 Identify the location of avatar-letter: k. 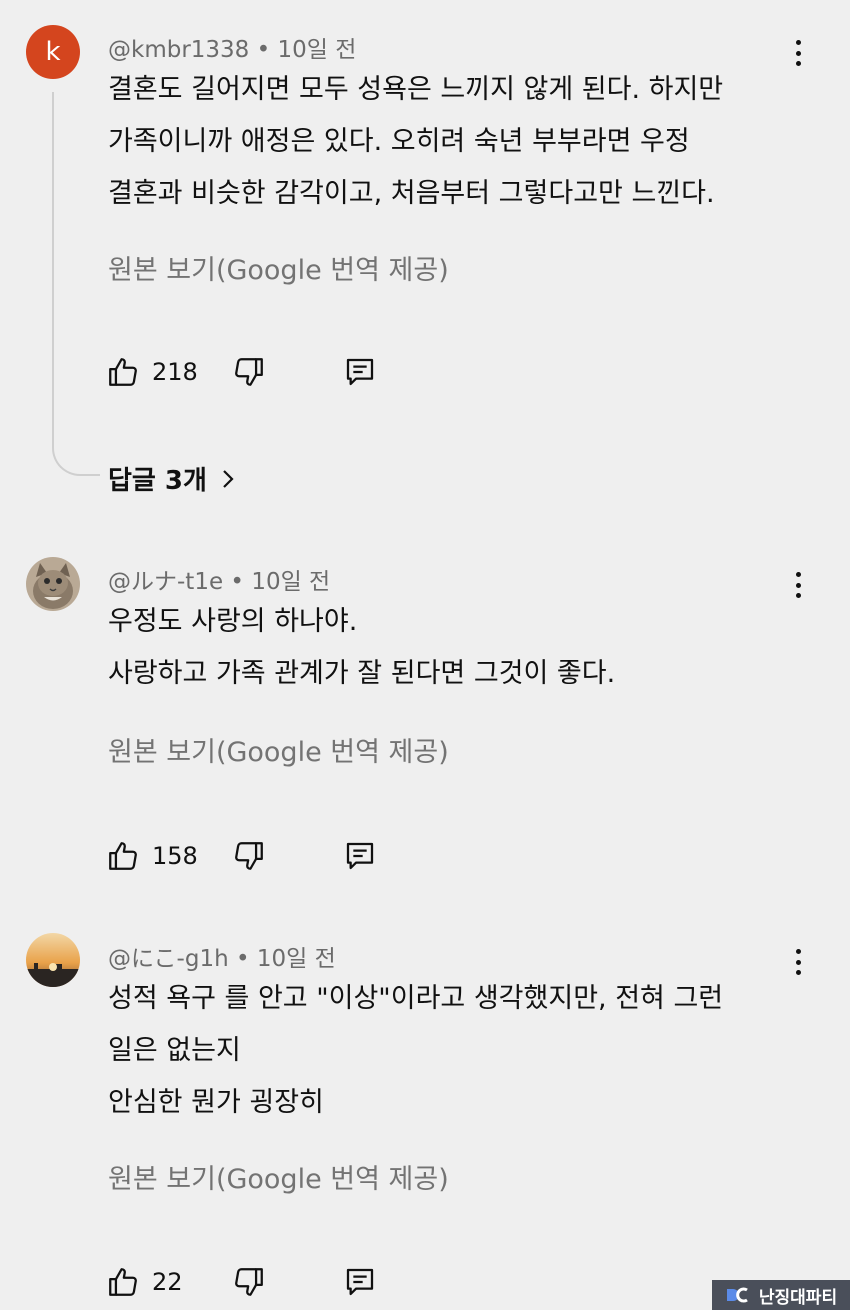
(53, 52).